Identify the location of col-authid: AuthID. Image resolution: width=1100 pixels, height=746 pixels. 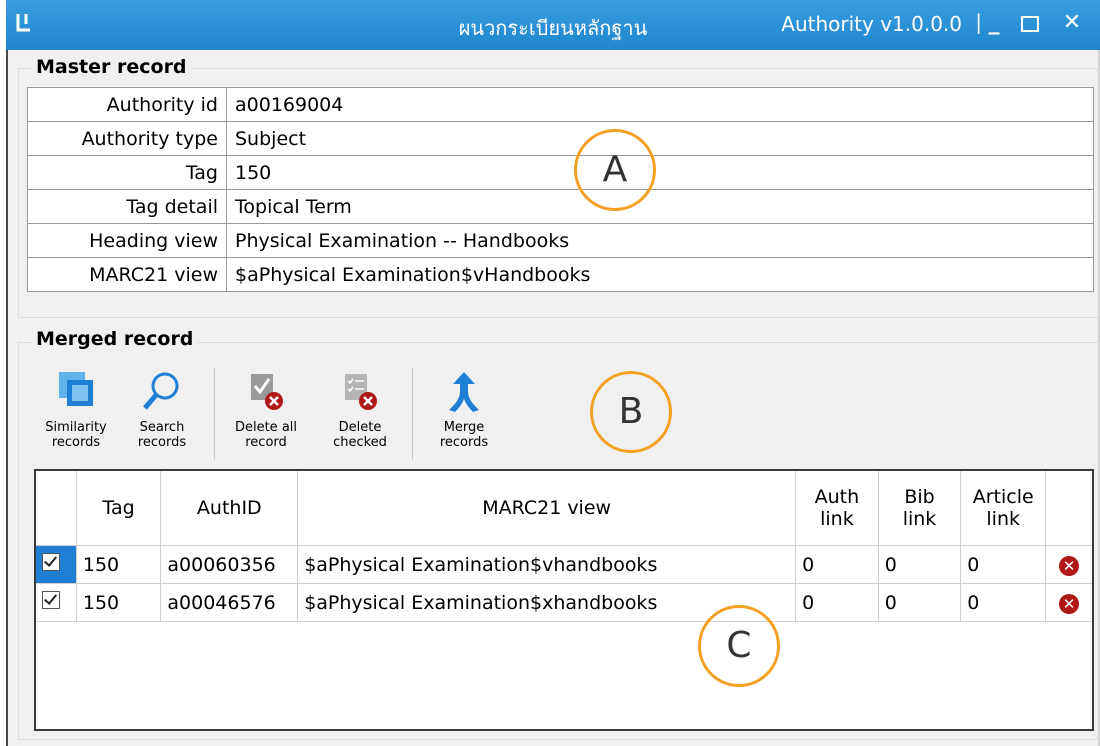
(229, 508).